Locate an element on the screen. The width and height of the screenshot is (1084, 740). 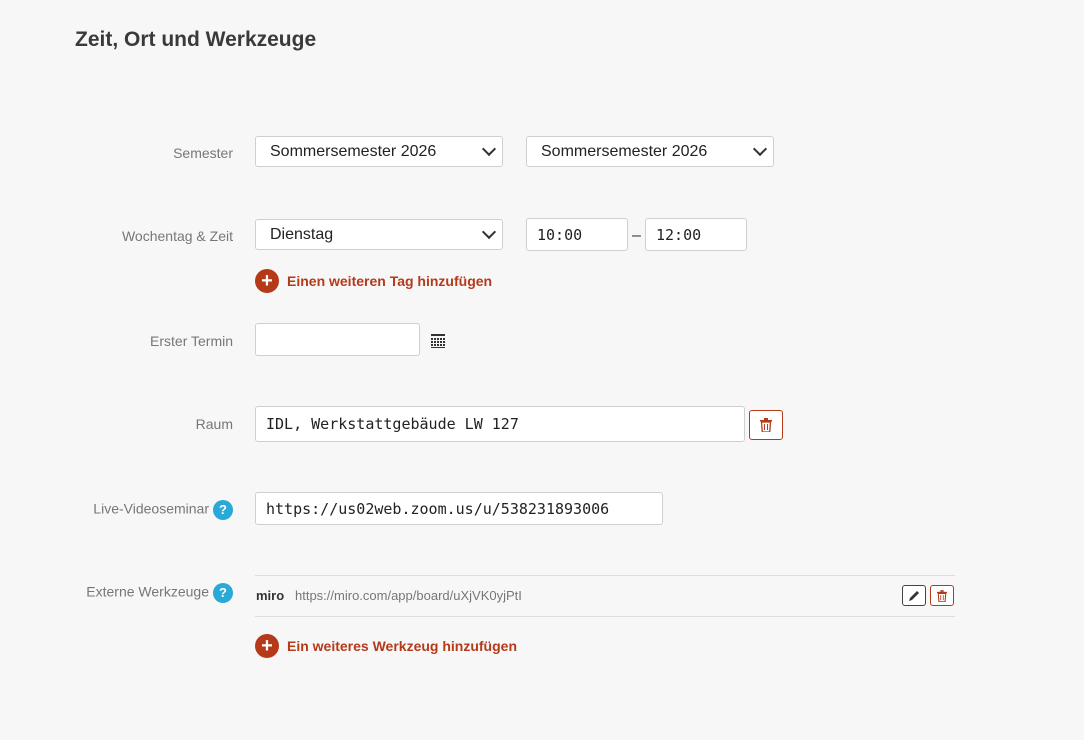
time-start-input: 10:00 is located at coordinates (577, 234).